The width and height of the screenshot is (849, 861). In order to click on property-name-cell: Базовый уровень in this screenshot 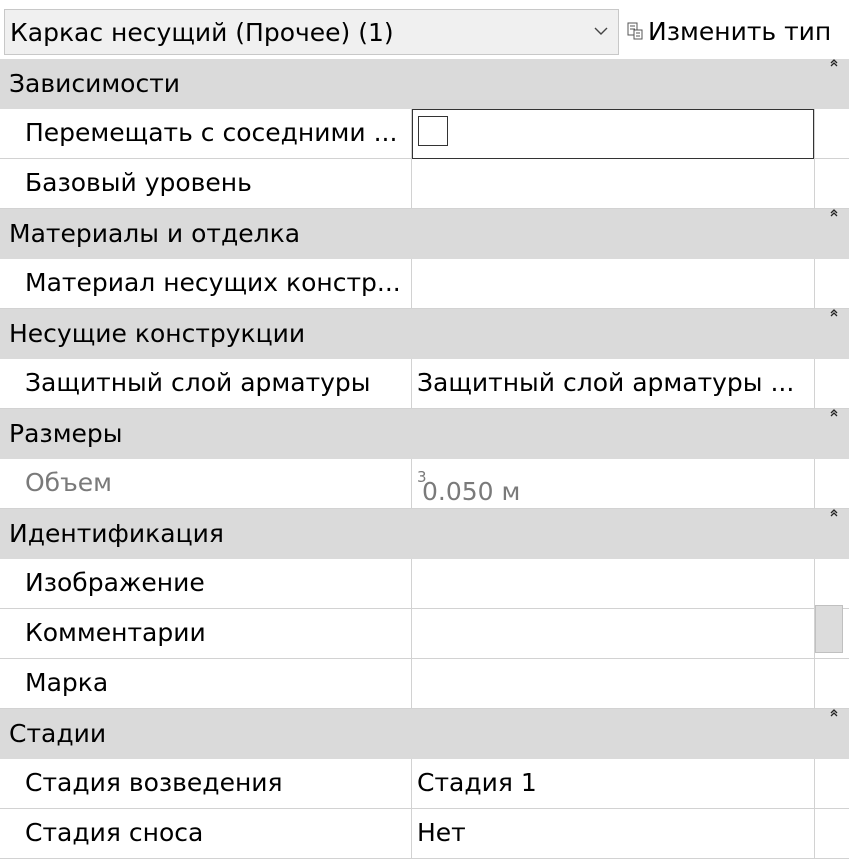, I will do `click(206, 184)`.